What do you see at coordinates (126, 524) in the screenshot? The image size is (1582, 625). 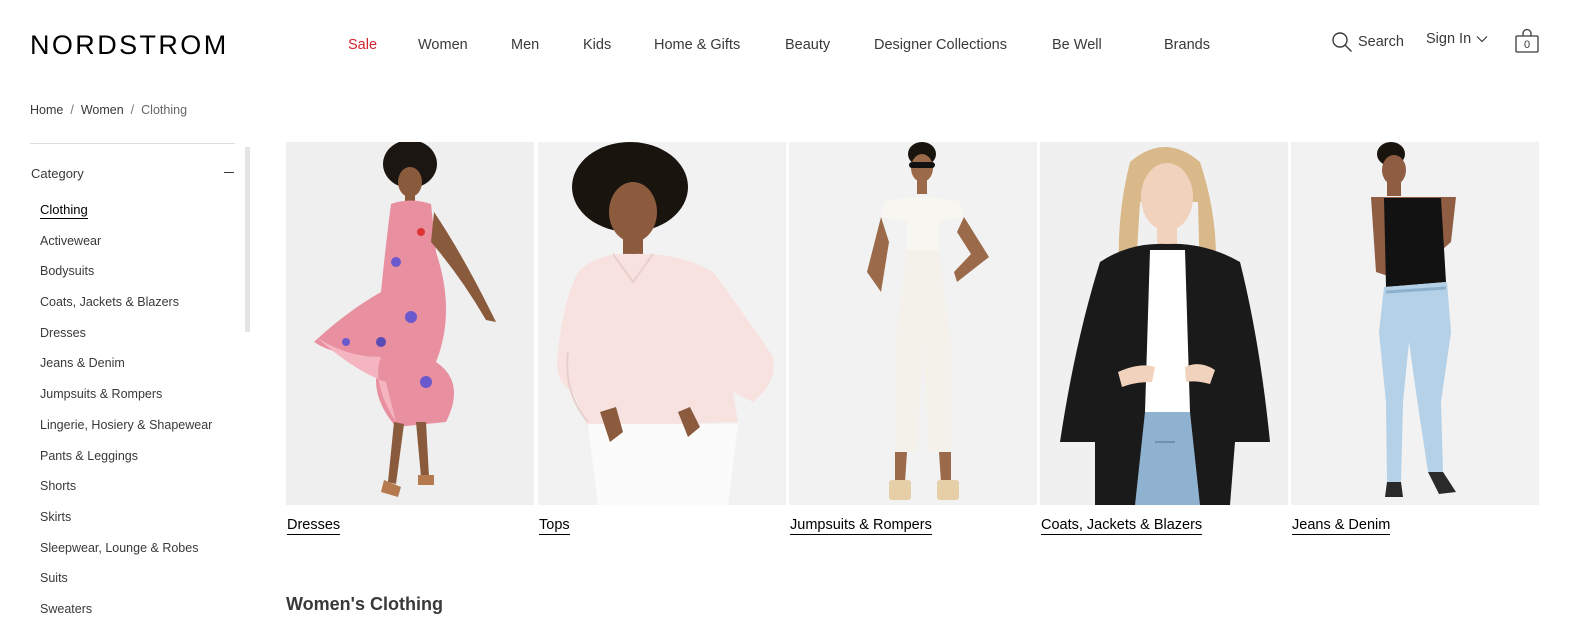 I see `category-item-skirts: Skirts` at bounding box center [126, 524].